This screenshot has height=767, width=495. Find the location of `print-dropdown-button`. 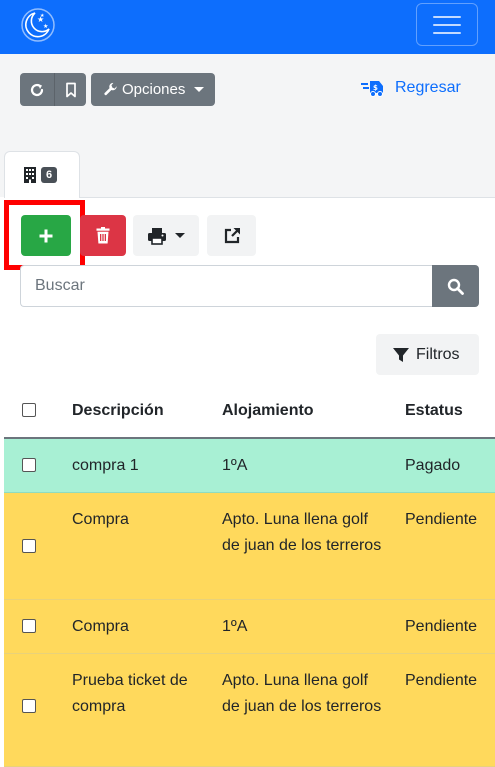

print-dropdown-button is located at coordinates (166, 235).